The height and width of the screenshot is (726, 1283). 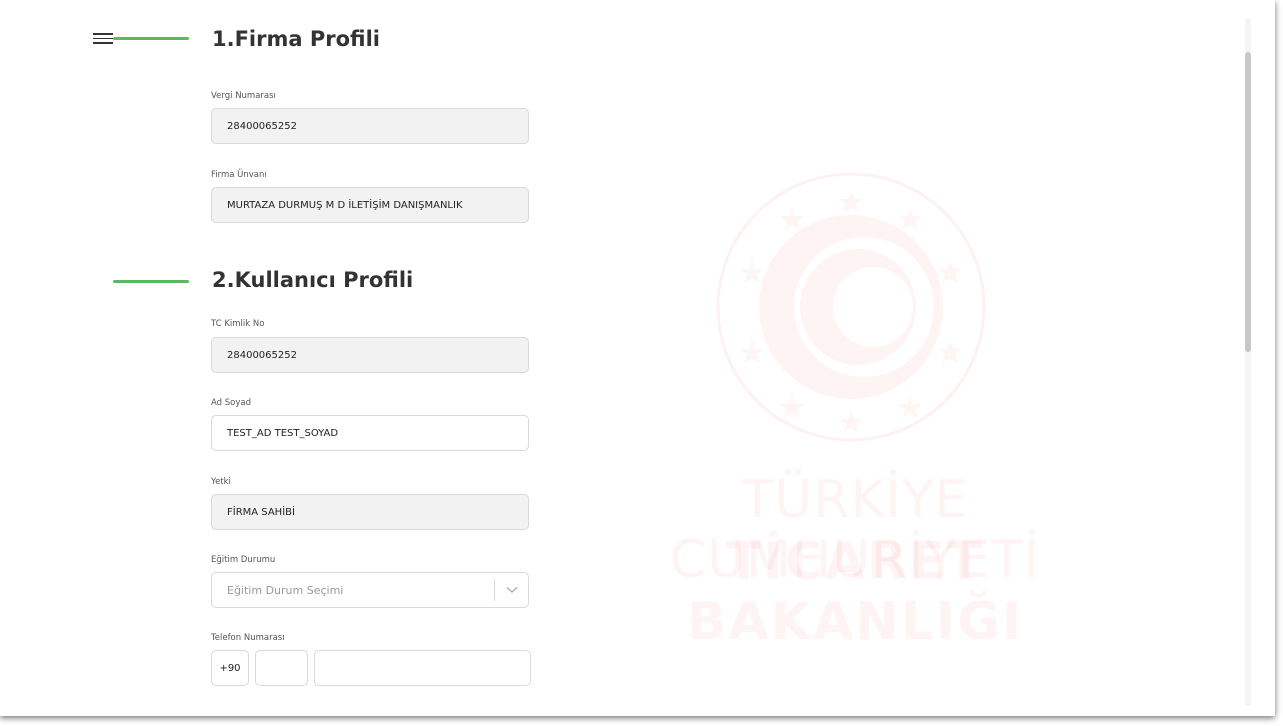 I want to click on yetki-label: Yetki, so click(x=221, y=482).